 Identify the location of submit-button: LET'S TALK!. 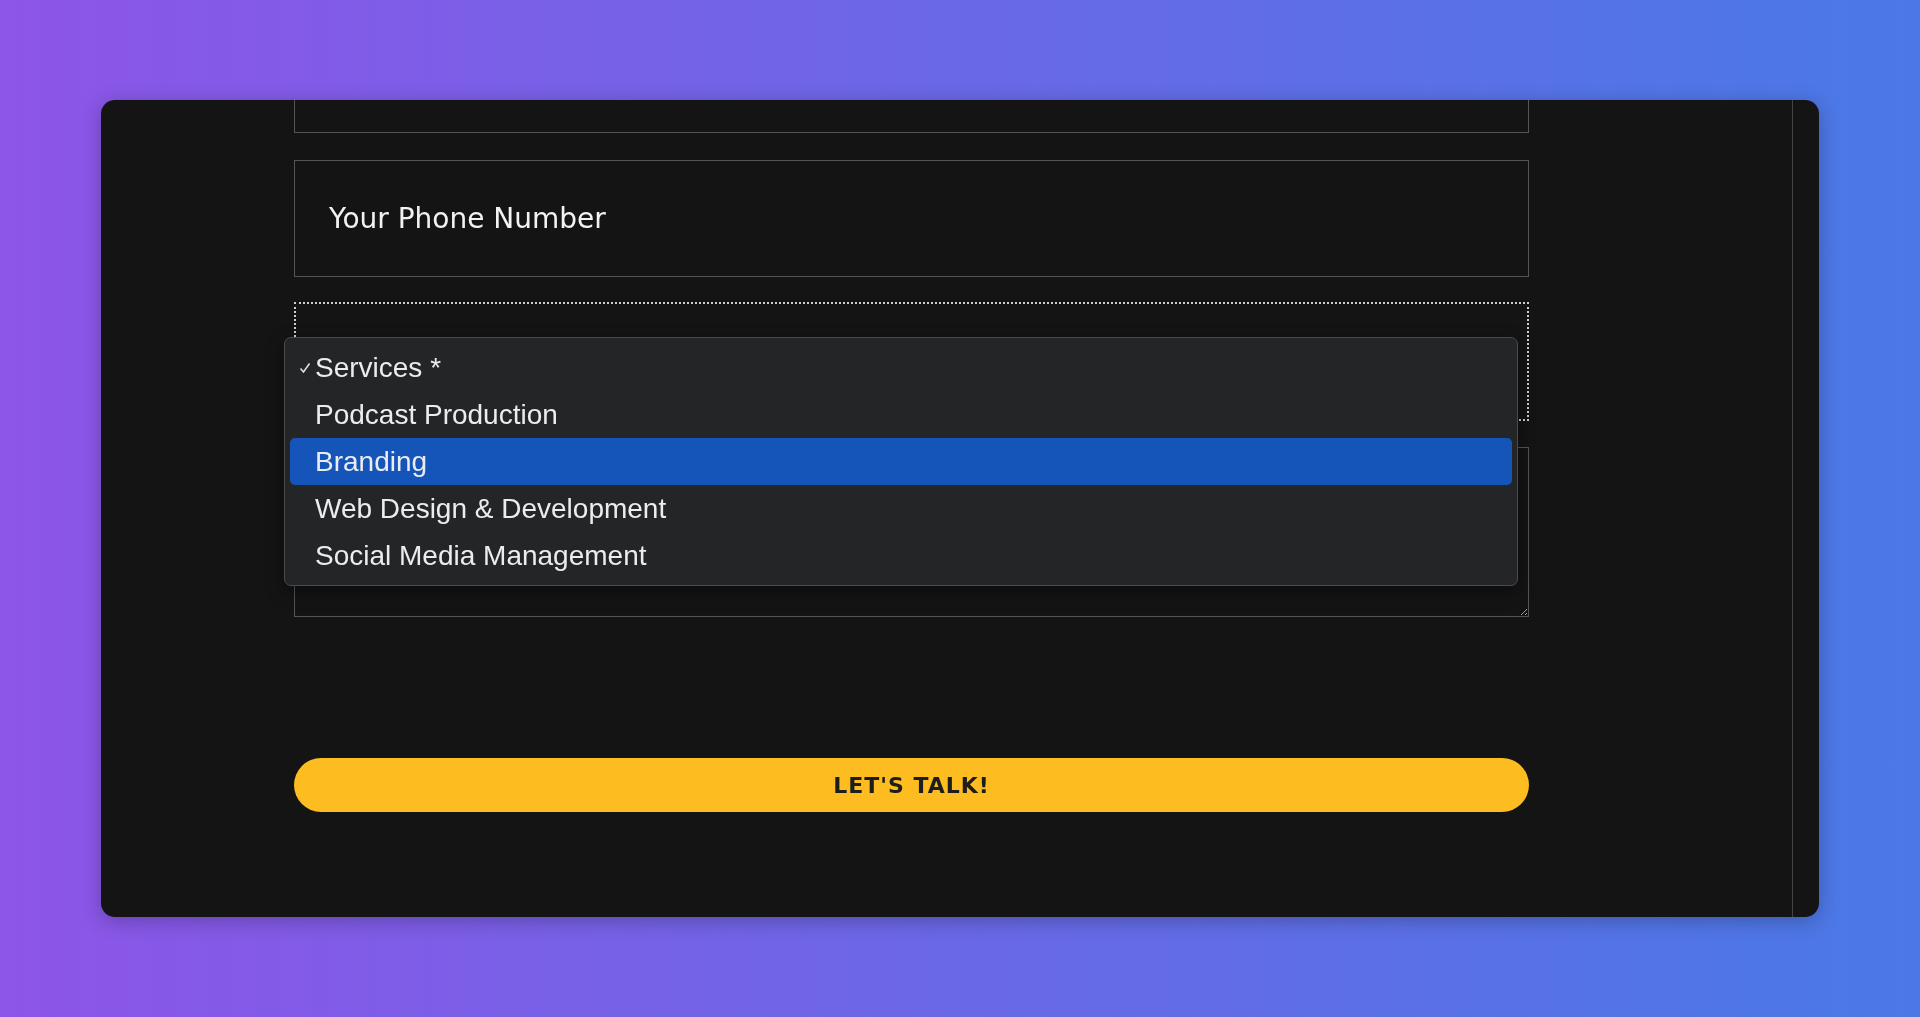
(911, 785).